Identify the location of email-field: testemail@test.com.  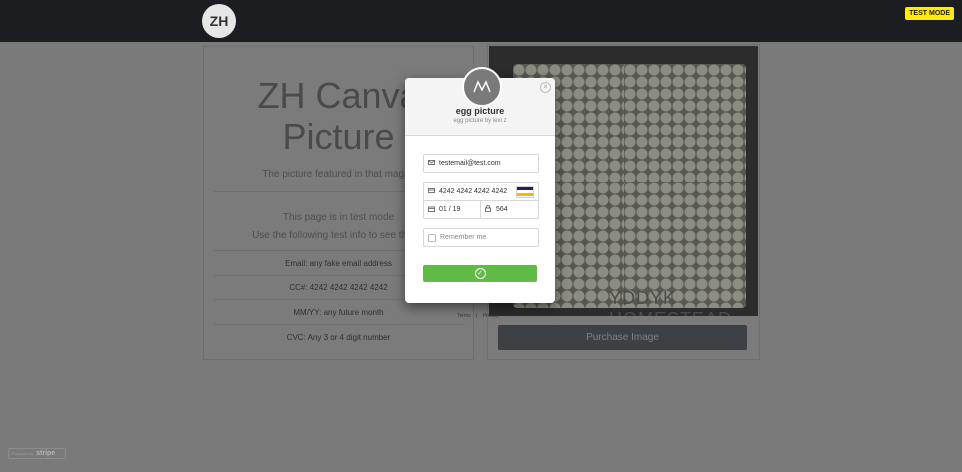
(481, 163).